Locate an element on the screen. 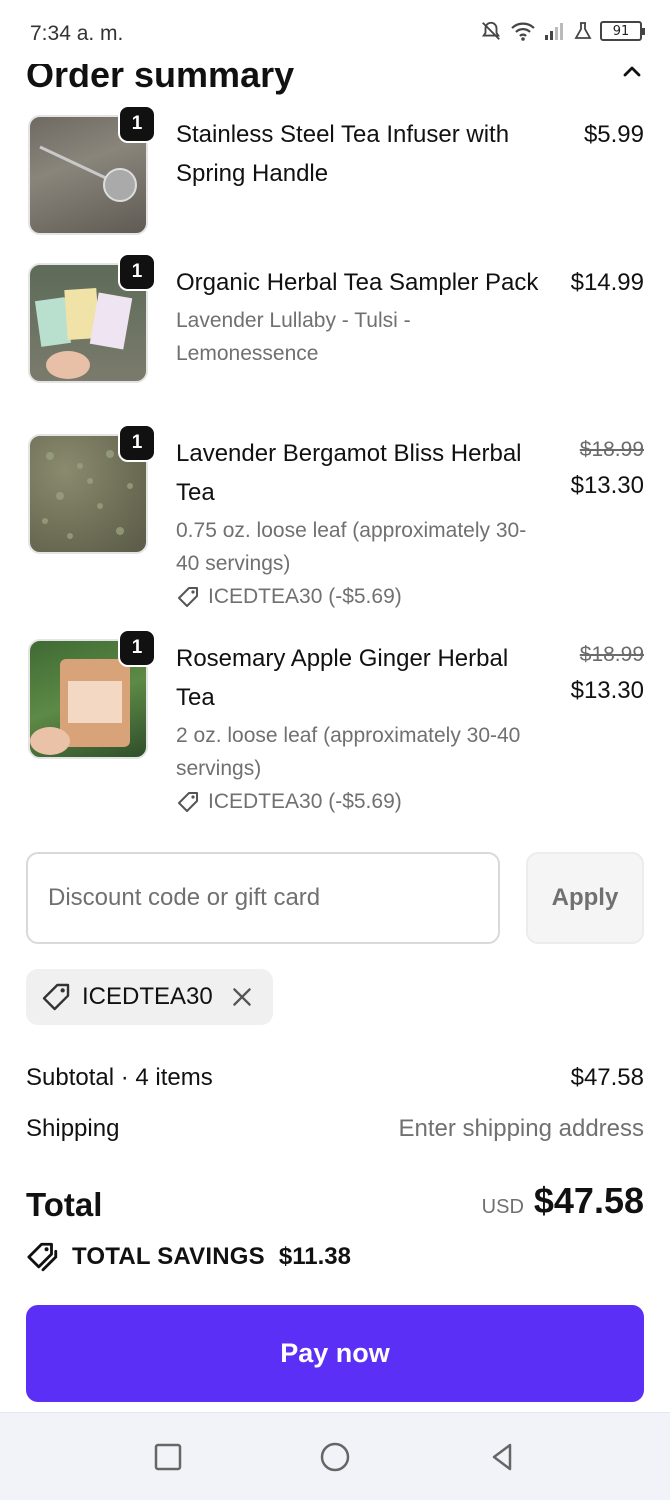 Image resolution: width=670 pixels, height=1500 pixels. discount-code-input: Discount code or gift card is located at coordinates (263, 898).